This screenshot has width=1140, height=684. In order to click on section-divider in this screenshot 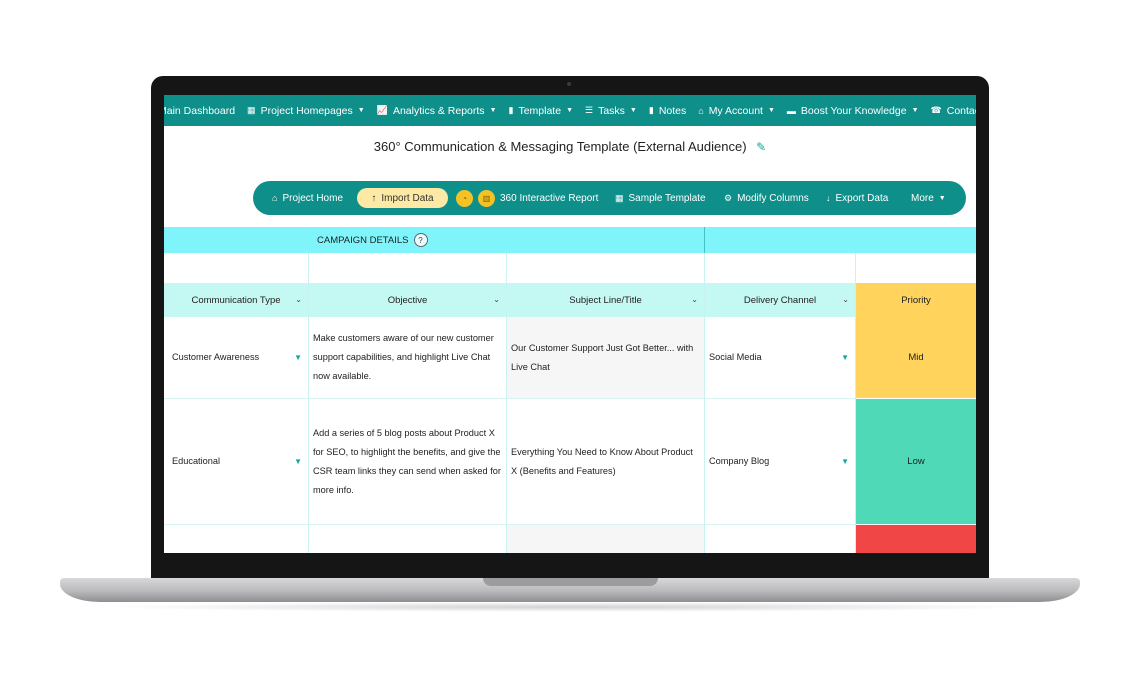, I will do `click(704, 240)`.